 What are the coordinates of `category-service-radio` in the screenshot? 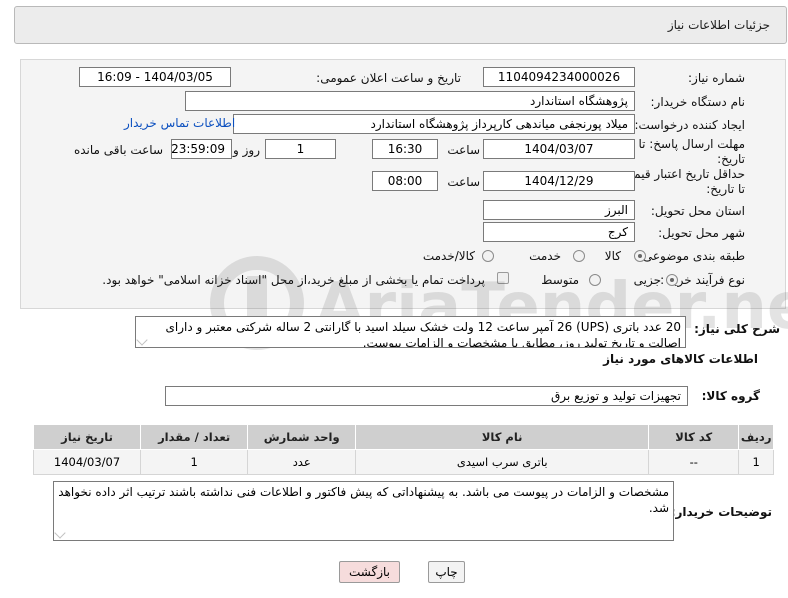 It's located at (579, 256).